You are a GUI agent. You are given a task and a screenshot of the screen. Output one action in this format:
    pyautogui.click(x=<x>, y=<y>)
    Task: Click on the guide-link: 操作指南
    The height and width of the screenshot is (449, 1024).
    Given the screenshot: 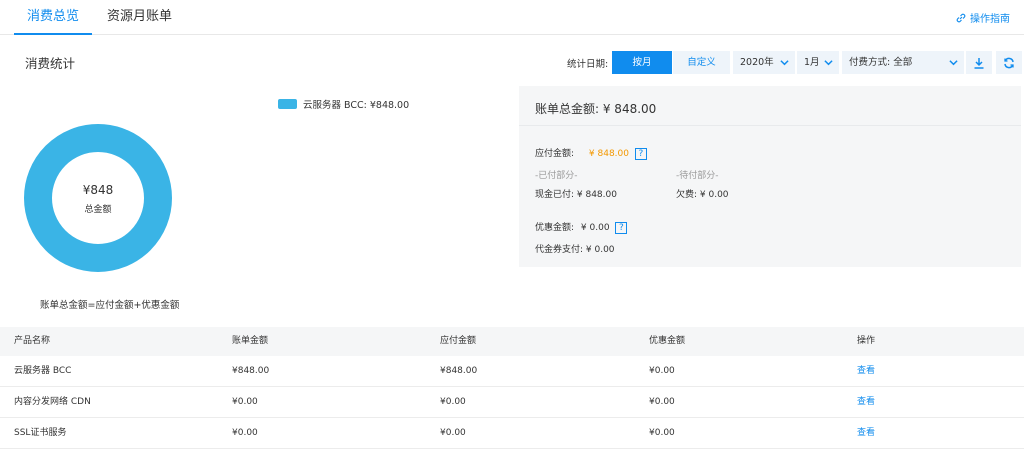 What is the action you would take?
    pyautogui.click(x=982, y=17)
    